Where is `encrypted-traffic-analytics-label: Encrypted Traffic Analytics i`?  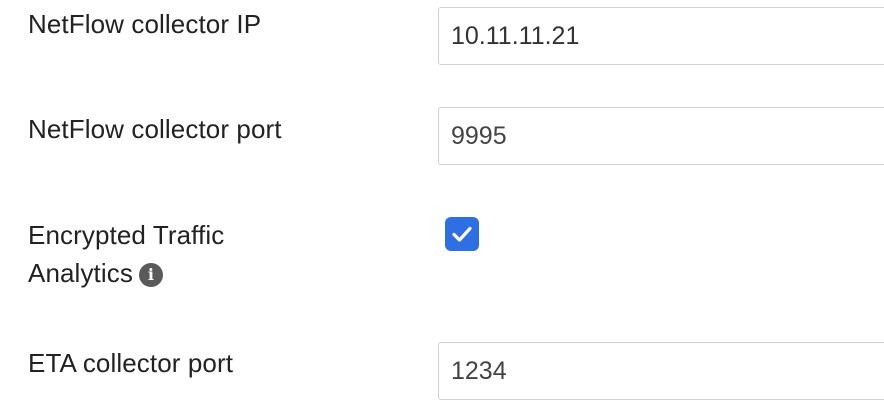
encrypted-traffic-analytics-label: Encrypted Traffic Analytics i is located at coordinates (126, 254).